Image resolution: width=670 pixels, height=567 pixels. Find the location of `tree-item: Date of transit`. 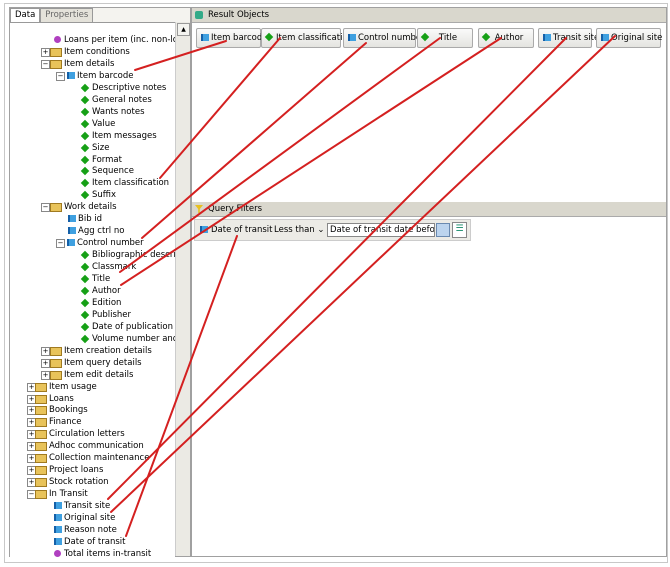

tree-item: Date of transit is located at coordinates (92, 542).